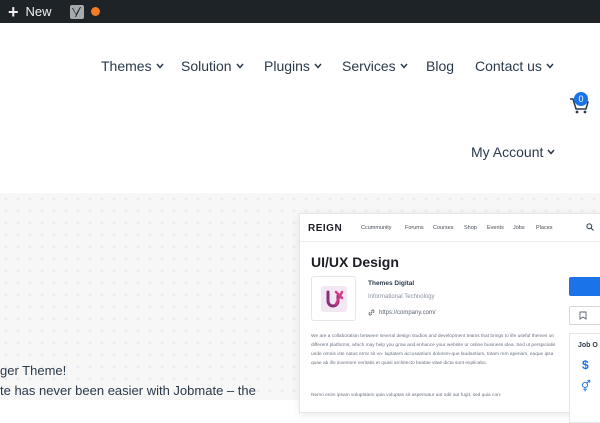  Describe the element at coordinates (287, 66) in the screenshot. I see `nav-item-label: Plugins` at that location.